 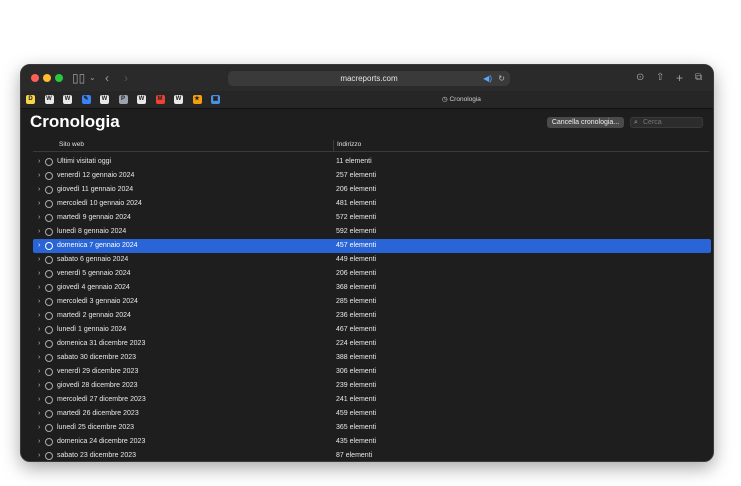 What do you see at coordinates (354, 161) in the screenshot?
I see `history-item-count: 11 elementi` at bounding box center [354, 161].